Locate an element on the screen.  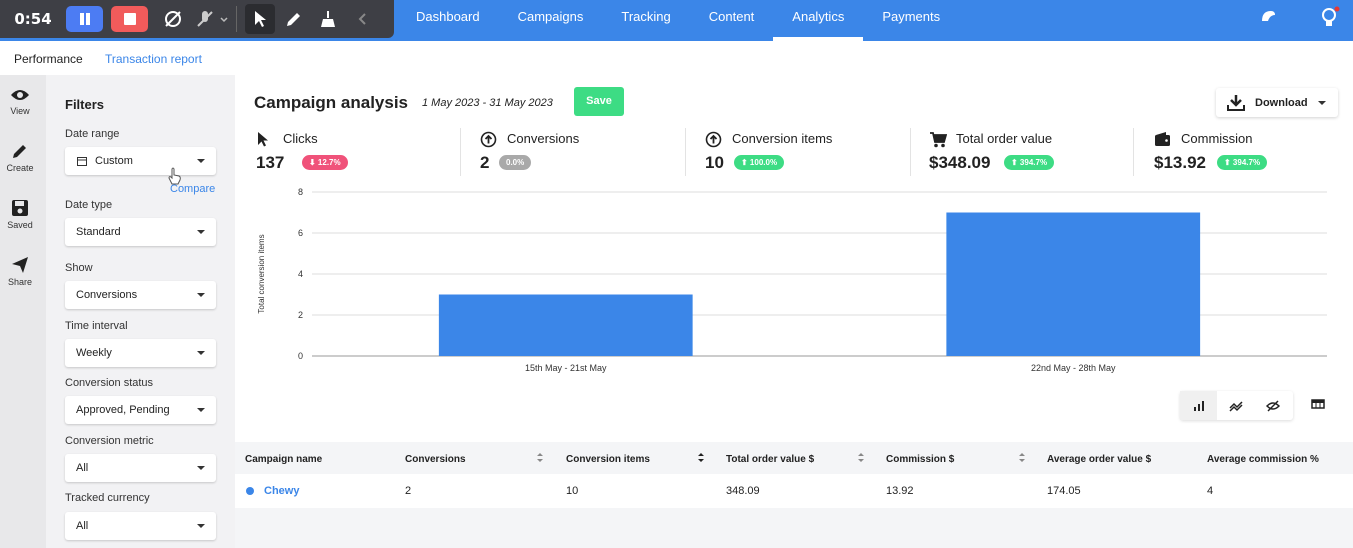
tracked-currency-label: Tracked currency is located at coordinates (107, 498).